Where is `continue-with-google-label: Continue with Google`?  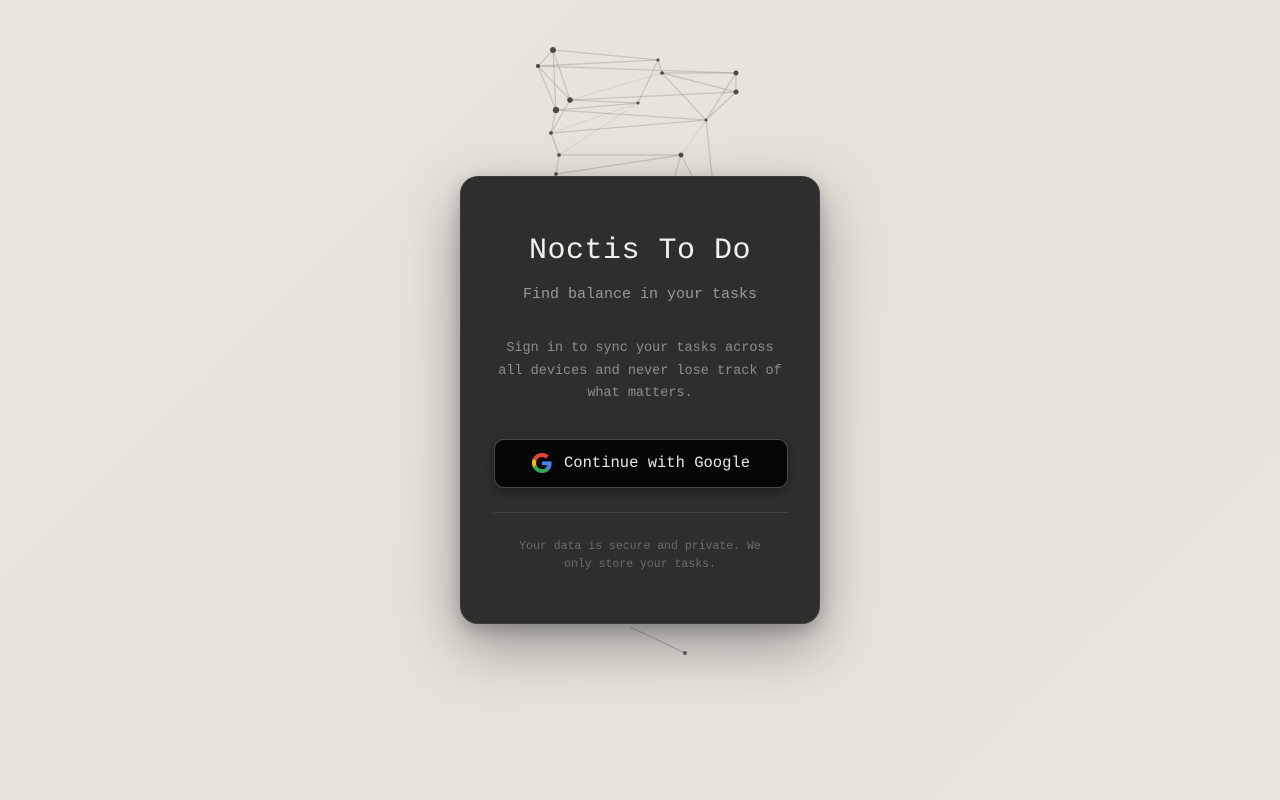 continue-with-google-label: Continue with Google is located at coordinates (657, 463).